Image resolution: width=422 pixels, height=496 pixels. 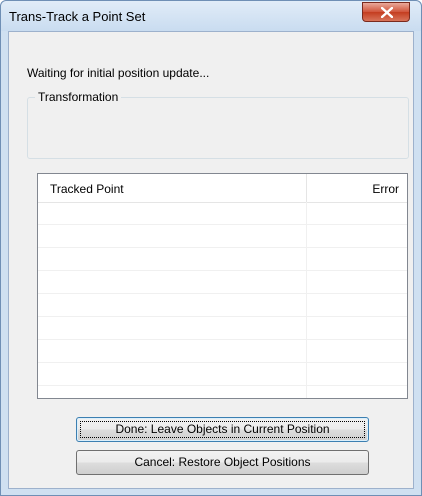 I want to click on table-header: Tracked Point Error, so click(x=222, y=188).